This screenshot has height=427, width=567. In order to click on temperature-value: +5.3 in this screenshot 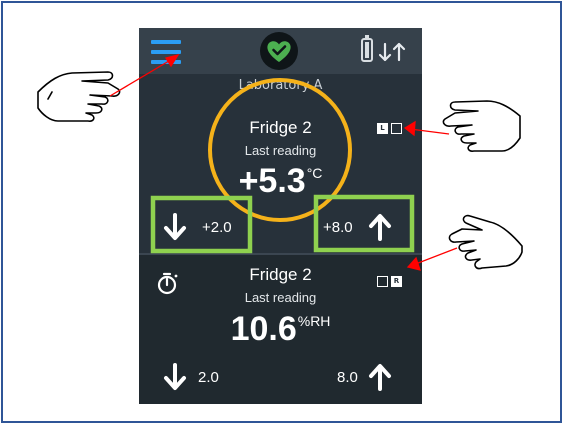, I will do `click(272, 181)`.